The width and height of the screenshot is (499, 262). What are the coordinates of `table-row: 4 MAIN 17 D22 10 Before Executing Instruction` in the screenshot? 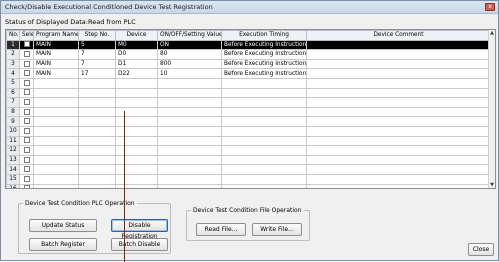 It's located at (248, 73).